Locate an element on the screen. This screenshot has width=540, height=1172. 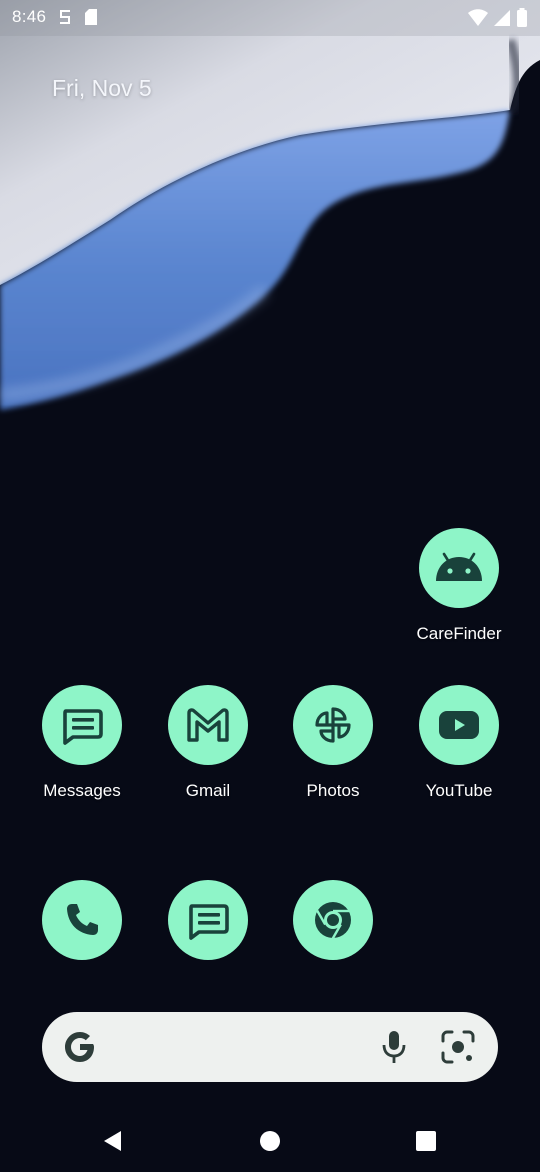
dock-chrome is located at coordinates (333, 920).